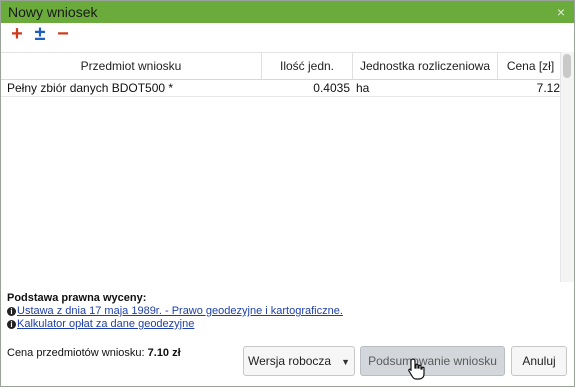 Image resolution: width=577 pixels, height=389 pixels. I want to click on vertical-scrollbar, so click(567, 167).